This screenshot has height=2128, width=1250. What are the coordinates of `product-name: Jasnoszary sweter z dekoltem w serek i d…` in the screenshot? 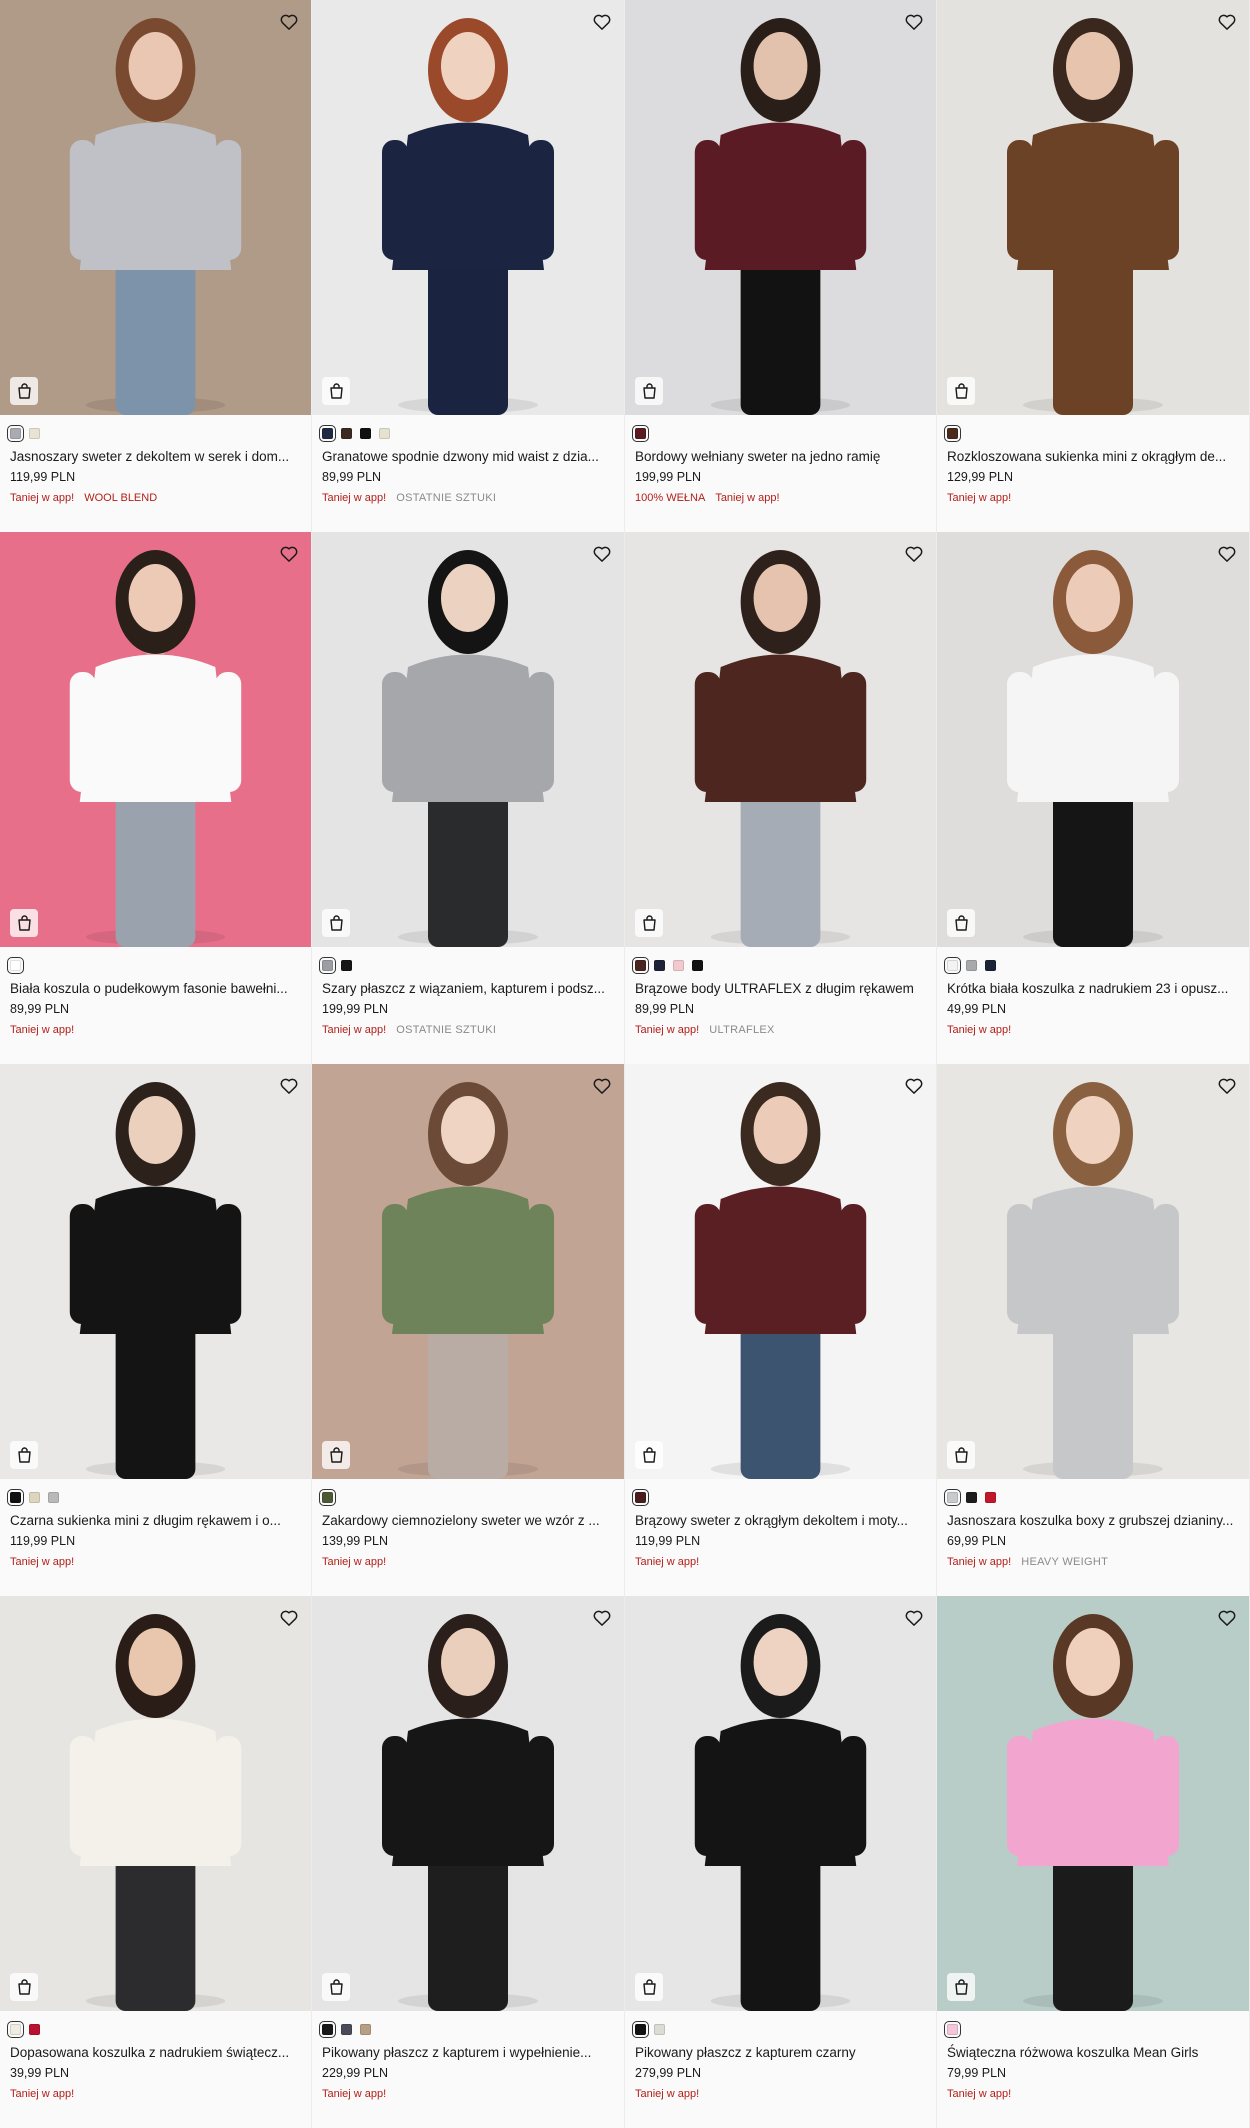 It's located at (155, 457).